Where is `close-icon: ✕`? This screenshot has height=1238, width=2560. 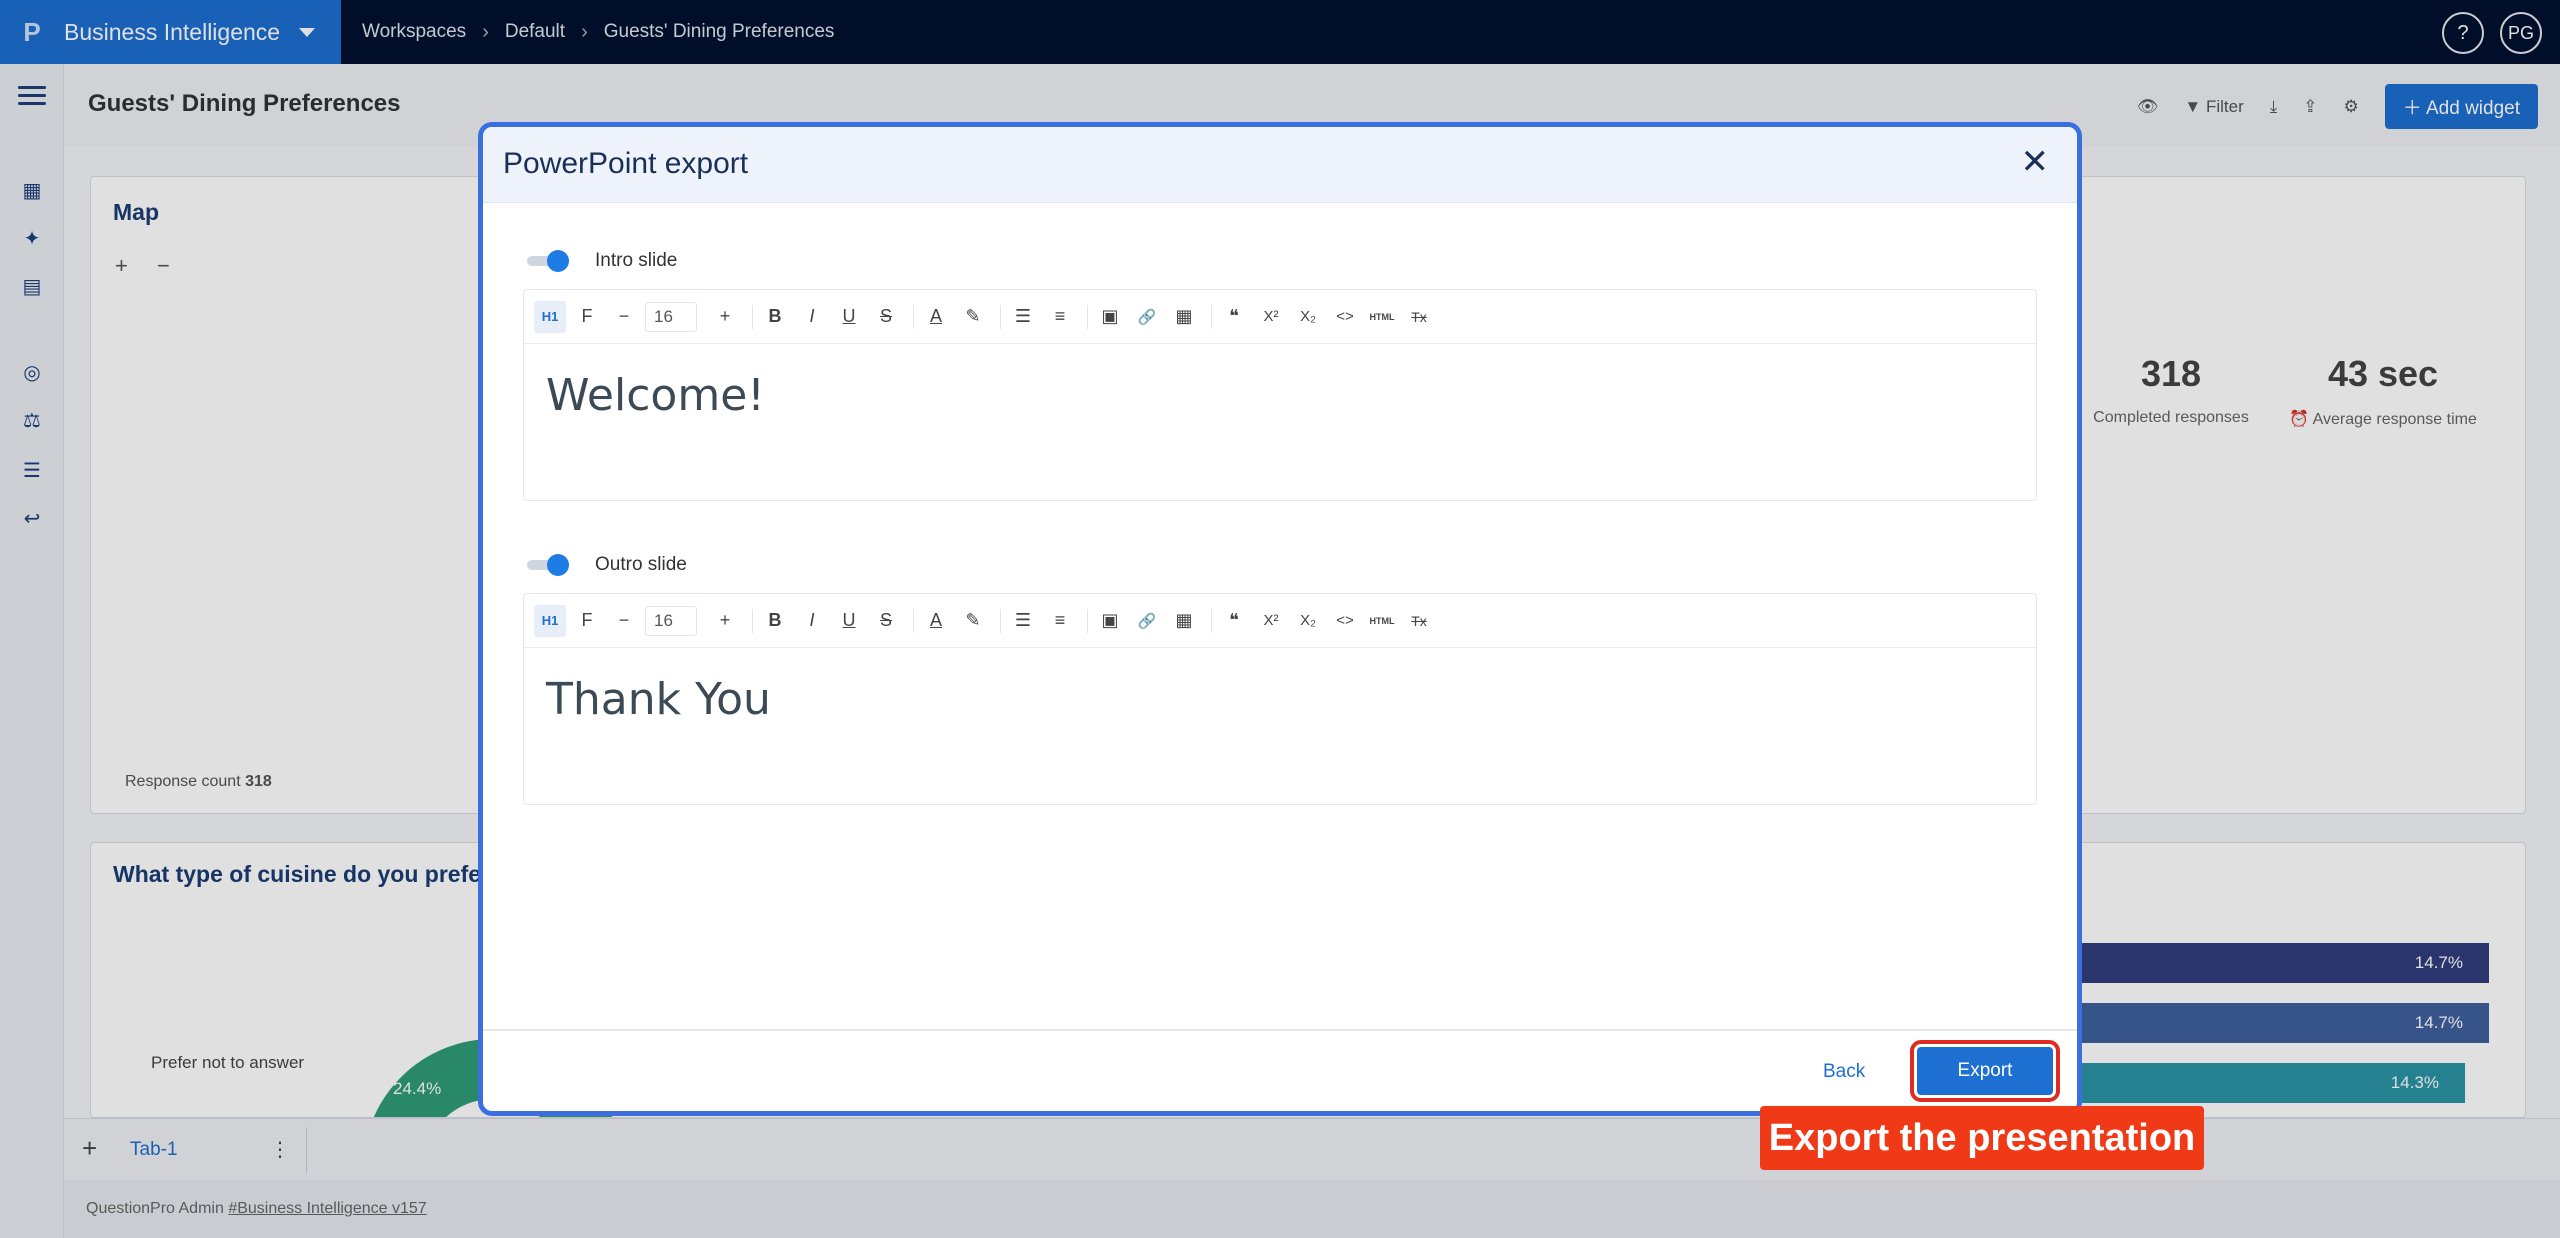 close-icon: ✕ is located at coordinates (2035, 162).